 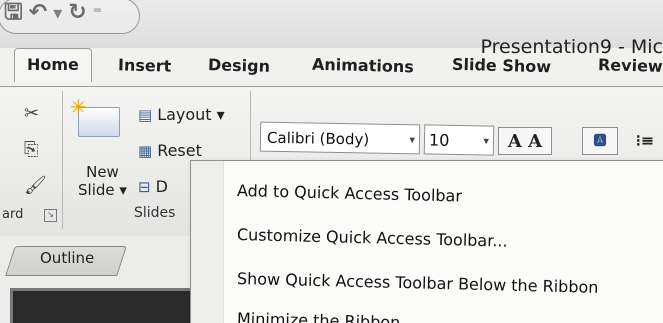 What do you see at coordinates (35, 185) in the screenshot?
I see `format-painter-icon: 🖌` at bounding box center [35, 185].